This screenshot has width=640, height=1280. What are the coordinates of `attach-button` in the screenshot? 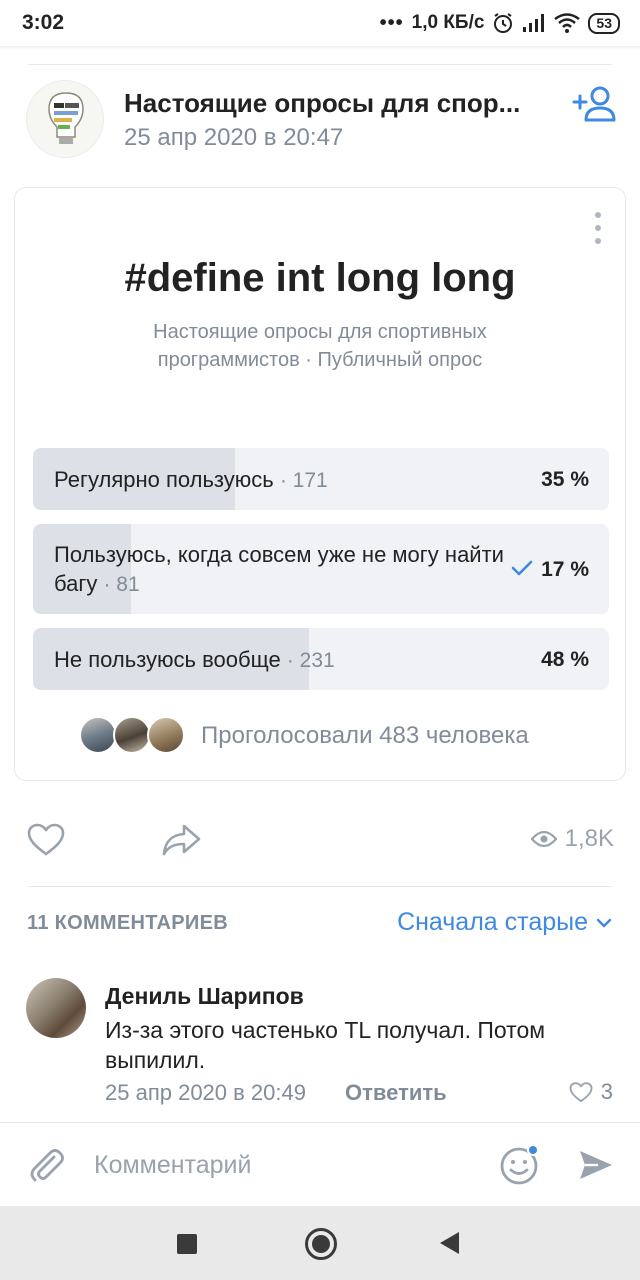 It's located at (46, 1165).